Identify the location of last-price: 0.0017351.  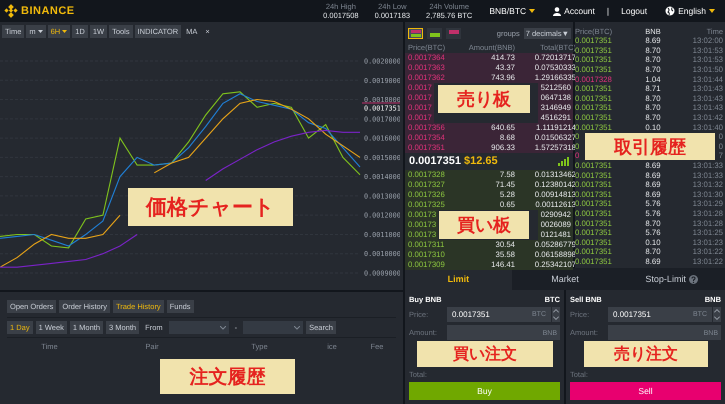
(435, 161).